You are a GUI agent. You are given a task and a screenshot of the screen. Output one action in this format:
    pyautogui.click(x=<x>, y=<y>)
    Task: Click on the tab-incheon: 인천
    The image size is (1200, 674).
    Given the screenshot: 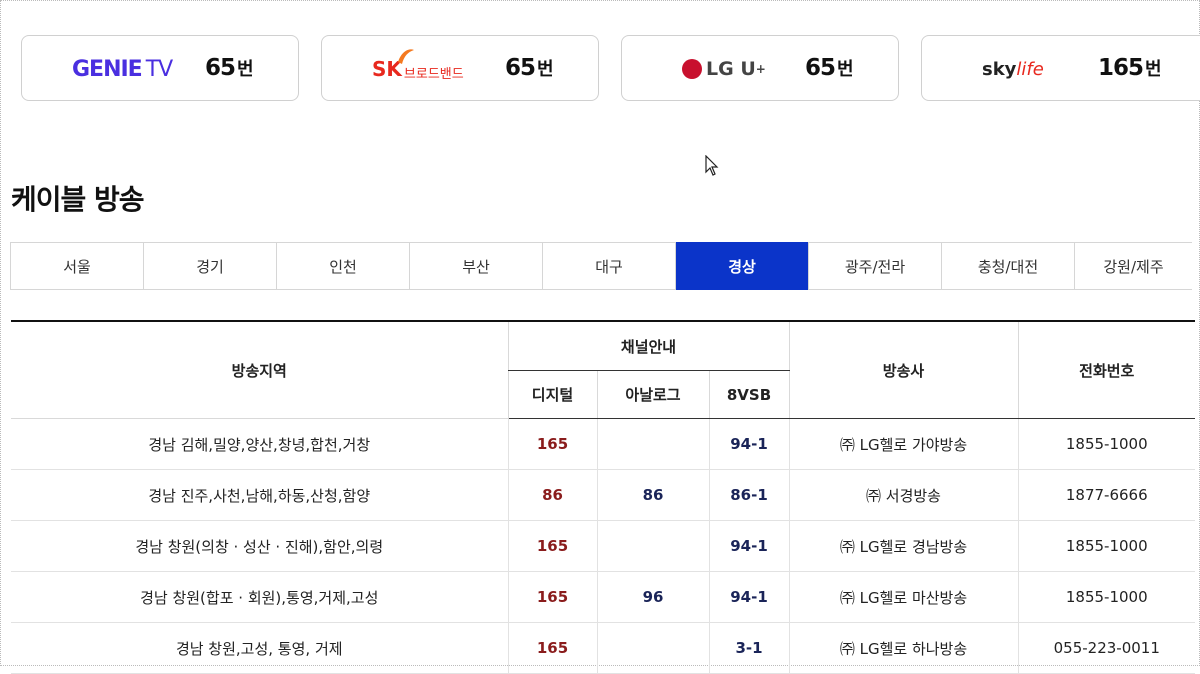 What is the action you would take?
    pyautogui.click(x=343, y=266)
    